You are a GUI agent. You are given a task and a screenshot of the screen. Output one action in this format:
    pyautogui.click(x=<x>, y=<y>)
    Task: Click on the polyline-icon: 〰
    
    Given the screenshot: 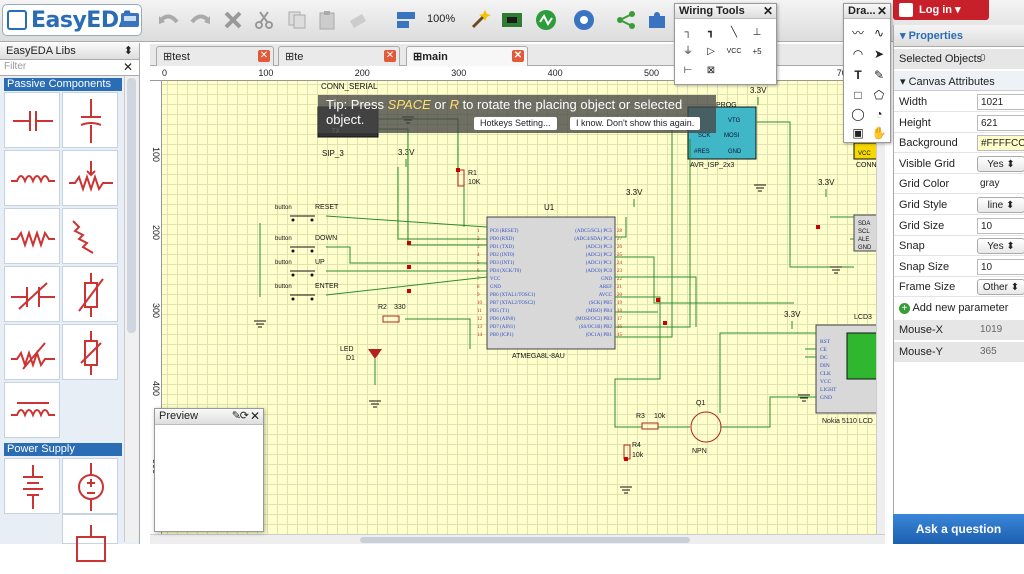 What is the action you would take?
    pyautogui.click(x=858, y=33)
    